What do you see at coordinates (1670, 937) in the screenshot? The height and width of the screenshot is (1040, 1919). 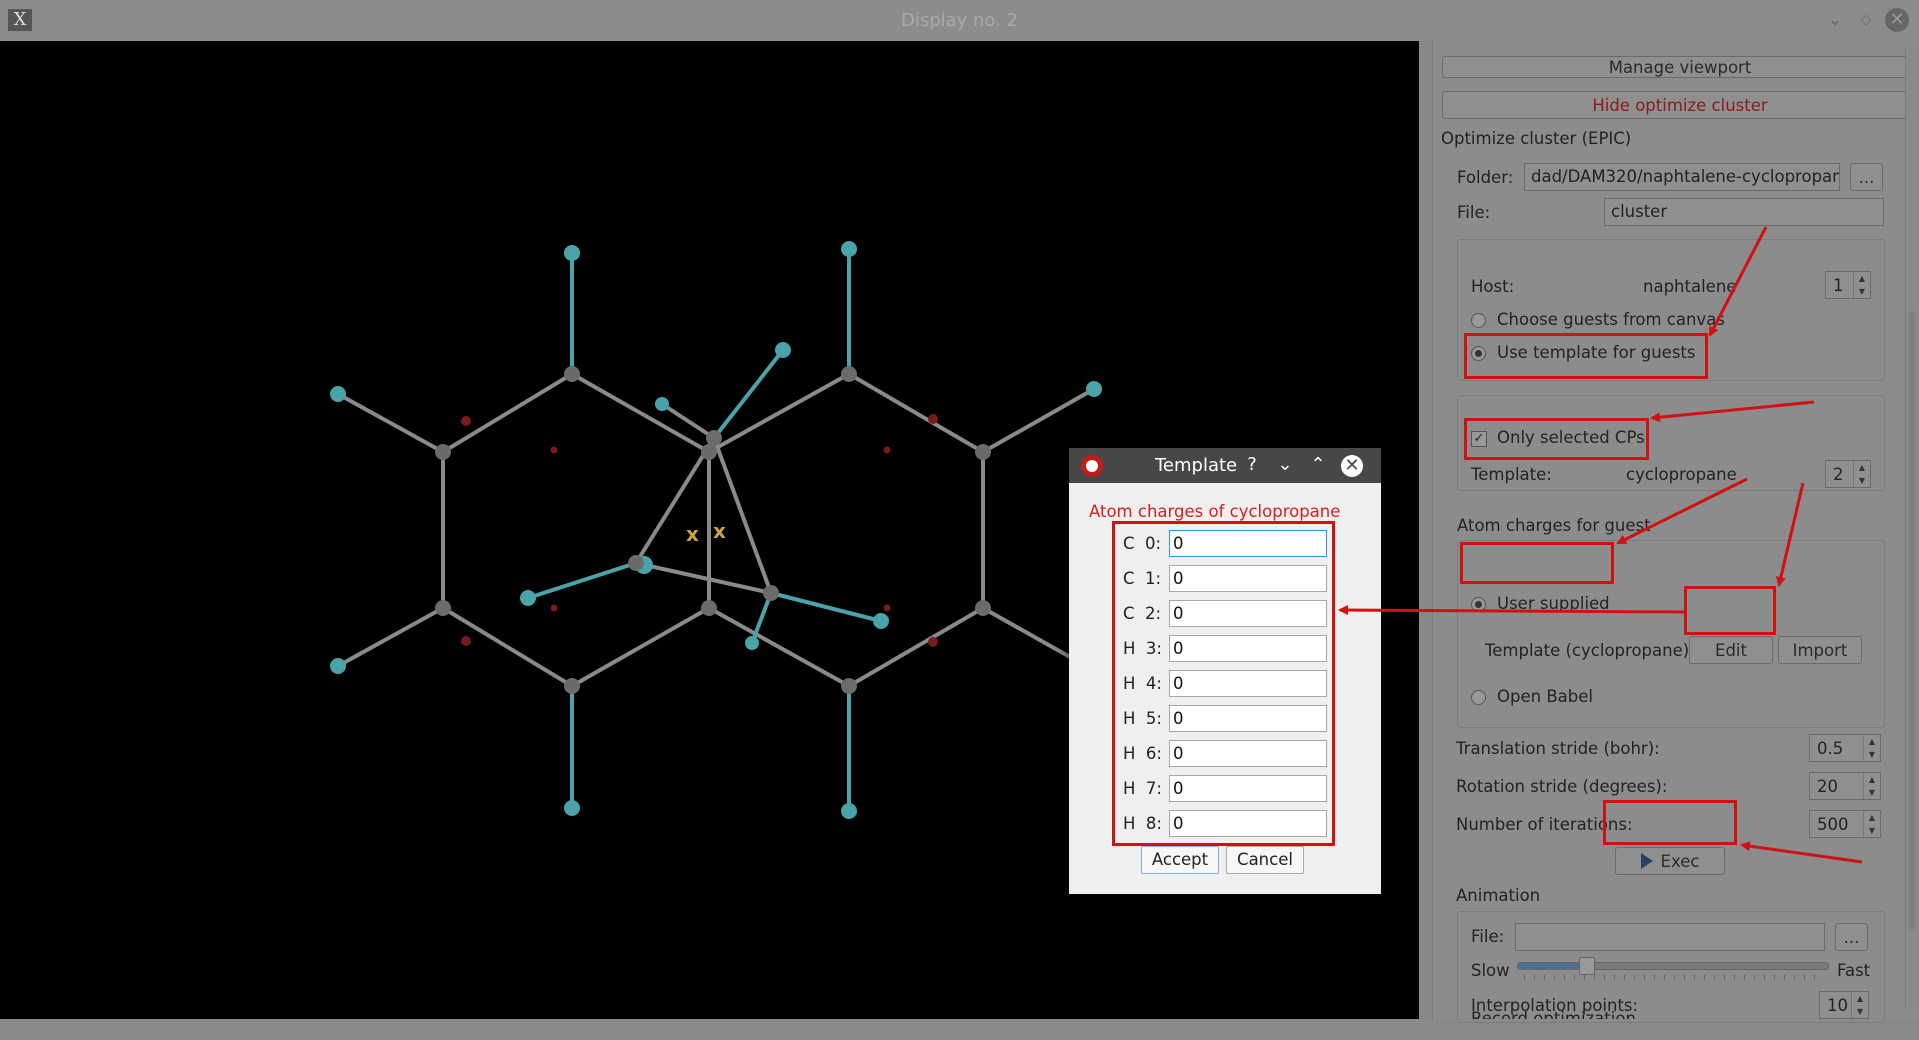 I see `anim-file-field` at bounding box center [1670, 937].